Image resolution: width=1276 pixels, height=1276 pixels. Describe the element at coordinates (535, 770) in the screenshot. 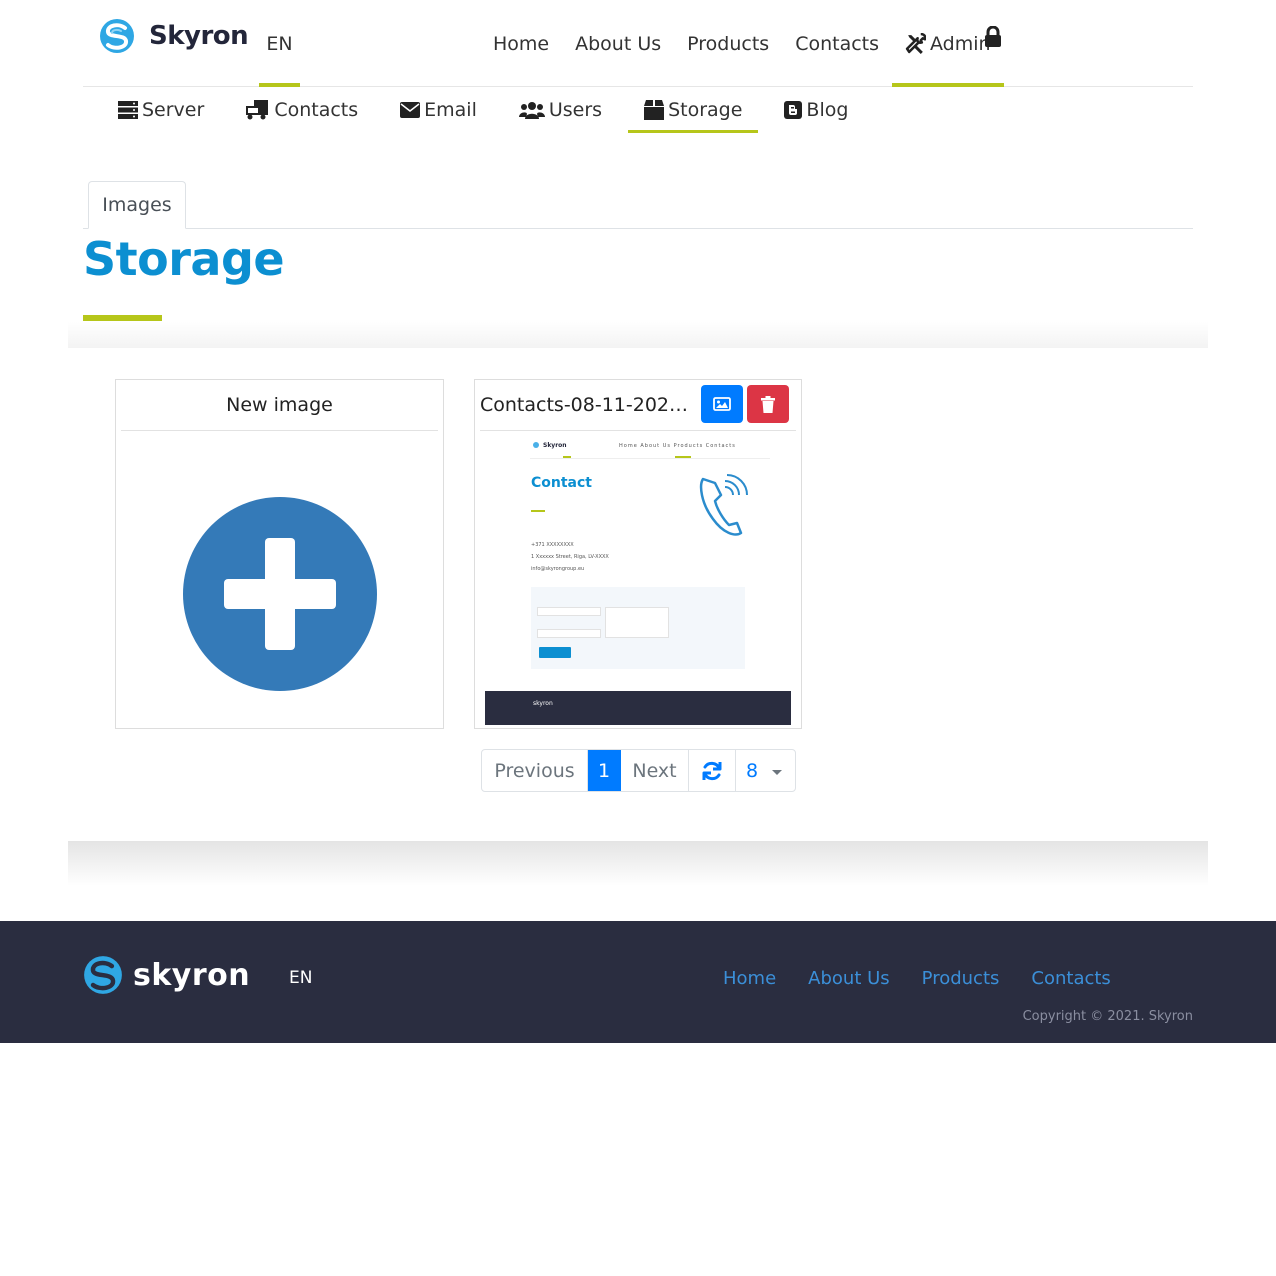

I see `pagination-previous: Previous` at that location.